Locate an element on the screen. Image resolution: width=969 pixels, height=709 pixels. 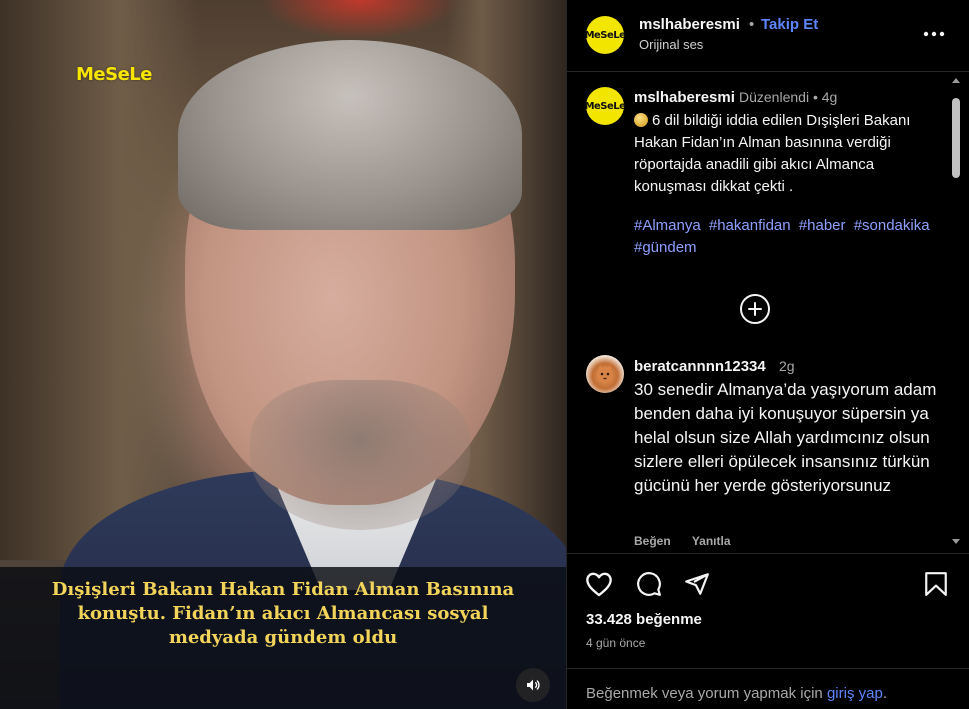
video-background-light is located at coordinates (360, 20).